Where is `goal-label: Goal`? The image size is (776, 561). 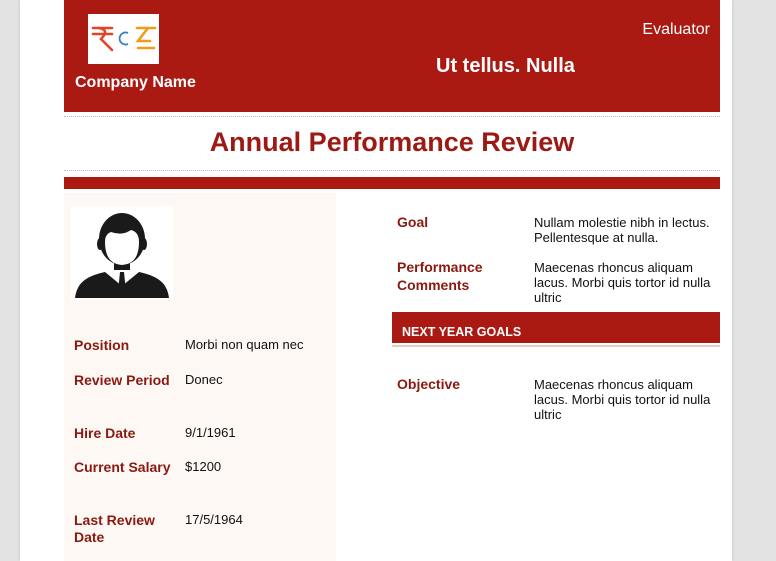 goal-label: Goal is located at coordinates (413, 222).